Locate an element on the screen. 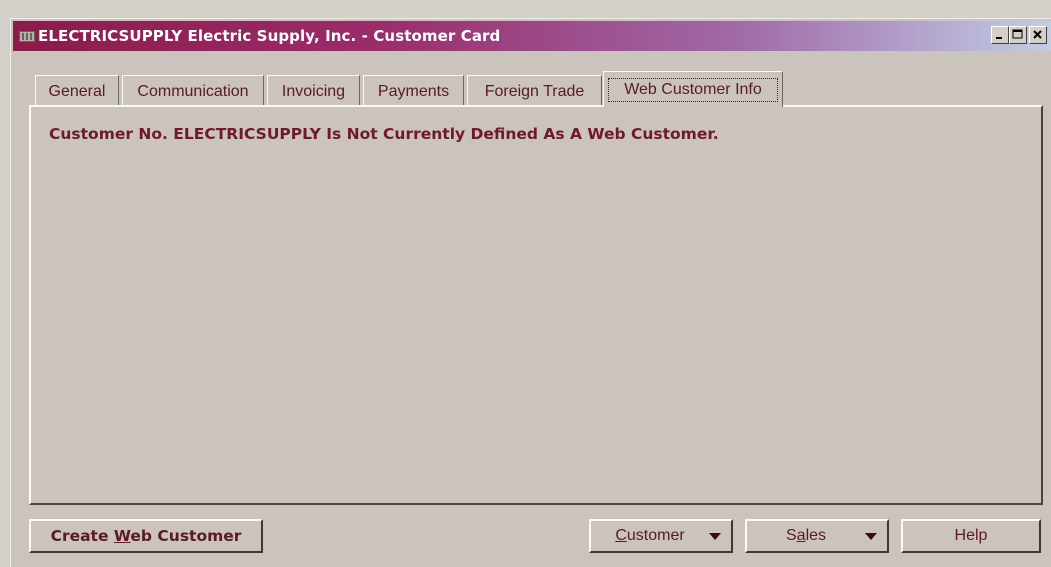  tab-web-customer-info: Web Customer Info is located at coordinates (693, 89).